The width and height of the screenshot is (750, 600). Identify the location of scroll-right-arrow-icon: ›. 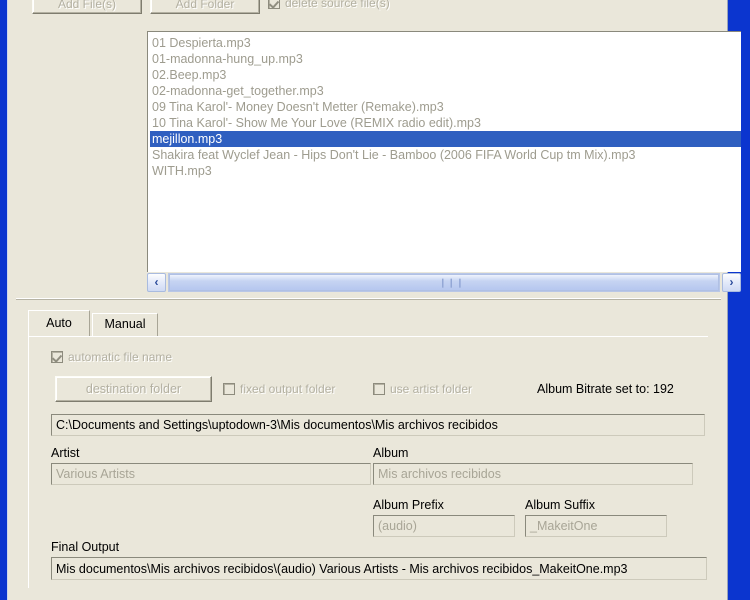
(731, 282).